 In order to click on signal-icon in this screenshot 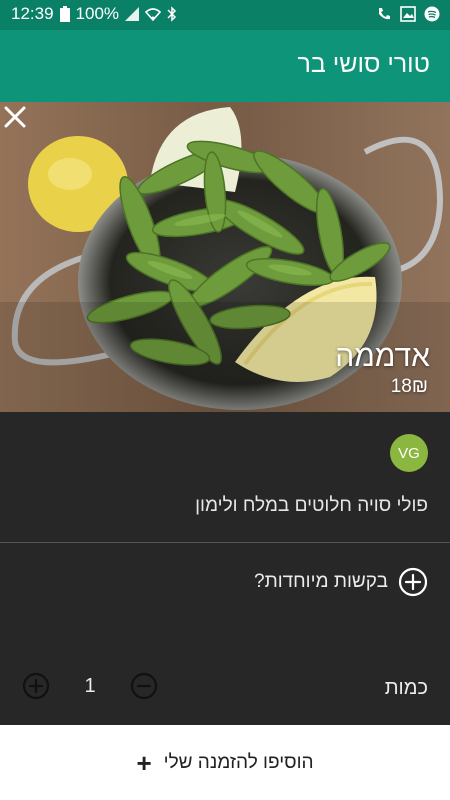, I will do `click(132, 14)`.